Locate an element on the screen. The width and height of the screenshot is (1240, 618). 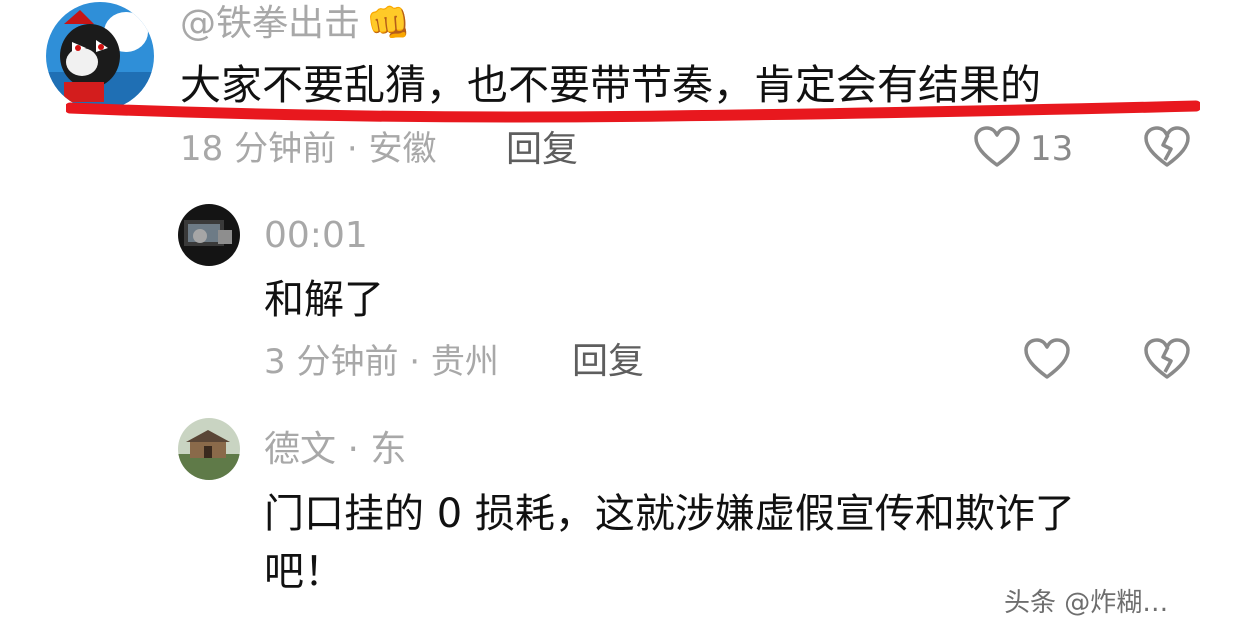
comment-2-reply-button: 回复 is located at coordinates (608, 362).